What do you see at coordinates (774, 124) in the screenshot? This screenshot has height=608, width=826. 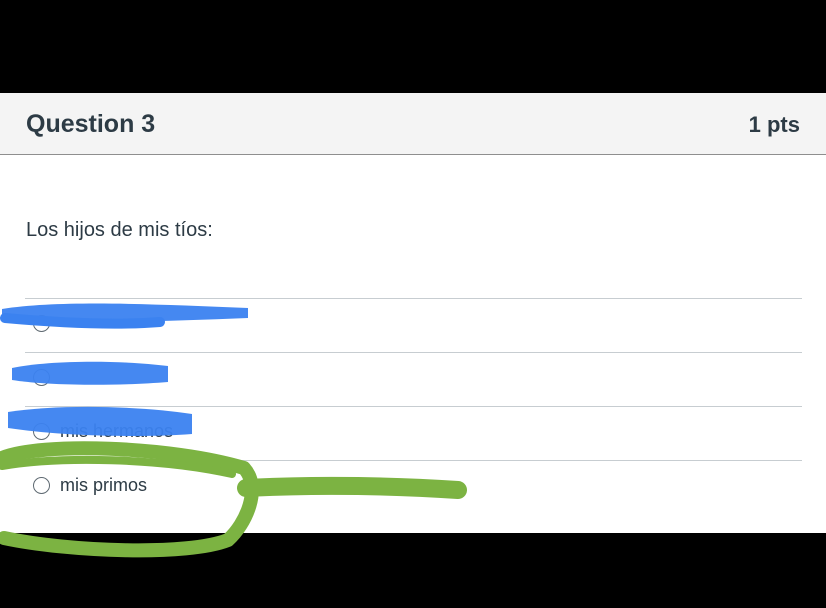 I see `question-points: 1 pts` at bounding box center [774, 124].